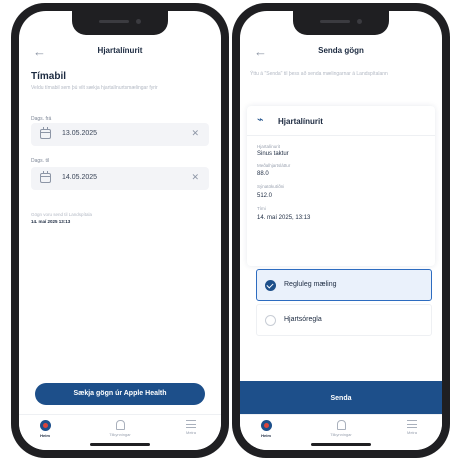 This screenshot has height=461, width=459. Describe the element at coordinates (120, 178) in the screenshot. I see `date-to-field: 14.05.2025 ✕` at that location.